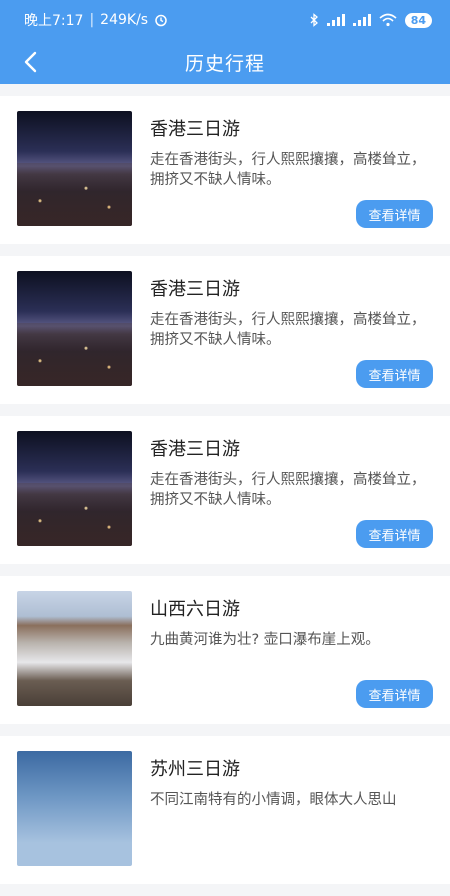 This screenshot has height=896, width=450. Describe the element at coordinates (265, 640) in the screenshot. I see `trip-description: 九曲黄河谁为壮? 壶口瀑布崖上观。` at that location.